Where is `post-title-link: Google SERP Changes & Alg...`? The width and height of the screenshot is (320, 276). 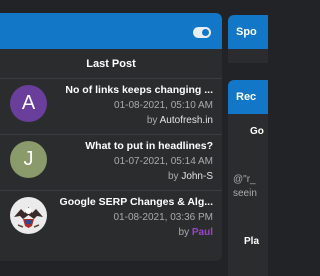 post-title-link: Google SERP Changes & Alg... is located at coordinates (134, 202).